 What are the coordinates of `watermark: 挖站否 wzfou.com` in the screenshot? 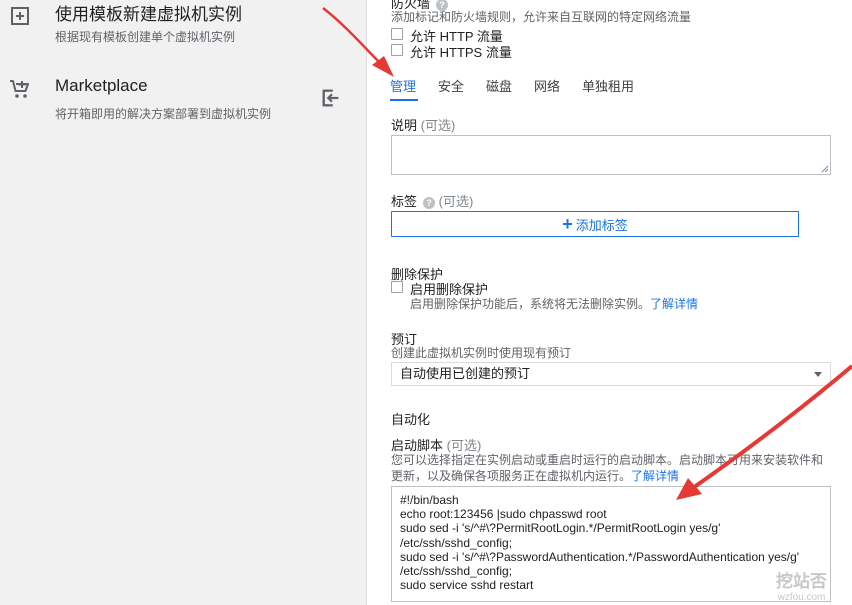 It's located at (801, 587).